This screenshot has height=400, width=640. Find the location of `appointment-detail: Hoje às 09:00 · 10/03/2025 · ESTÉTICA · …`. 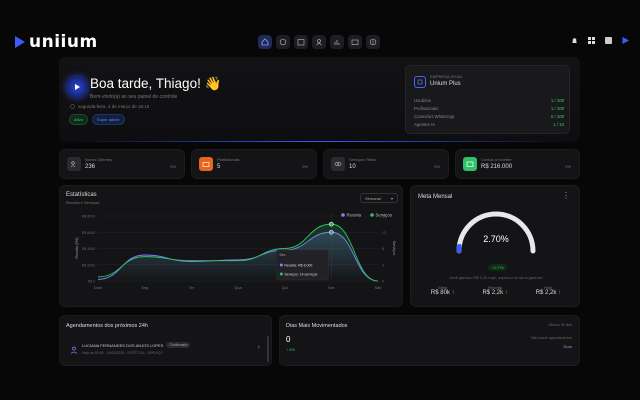

appointment-detail: Hoje às 09:00 · 10/03/2025 · ESTÉTICA · … is located at coordinates (123, 353).